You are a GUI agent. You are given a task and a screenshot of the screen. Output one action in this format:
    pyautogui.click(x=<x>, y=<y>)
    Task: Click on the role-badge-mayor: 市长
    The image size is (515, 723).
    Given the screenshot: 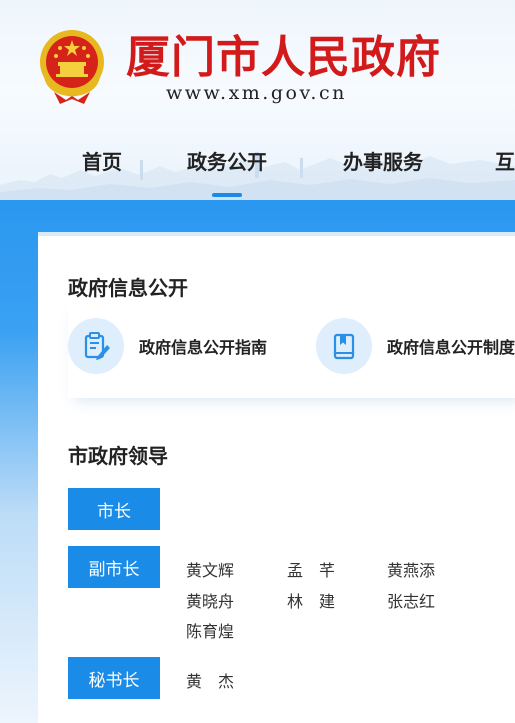 What is the action you would take?
    pyautogui.click(x=114, y=509)
    